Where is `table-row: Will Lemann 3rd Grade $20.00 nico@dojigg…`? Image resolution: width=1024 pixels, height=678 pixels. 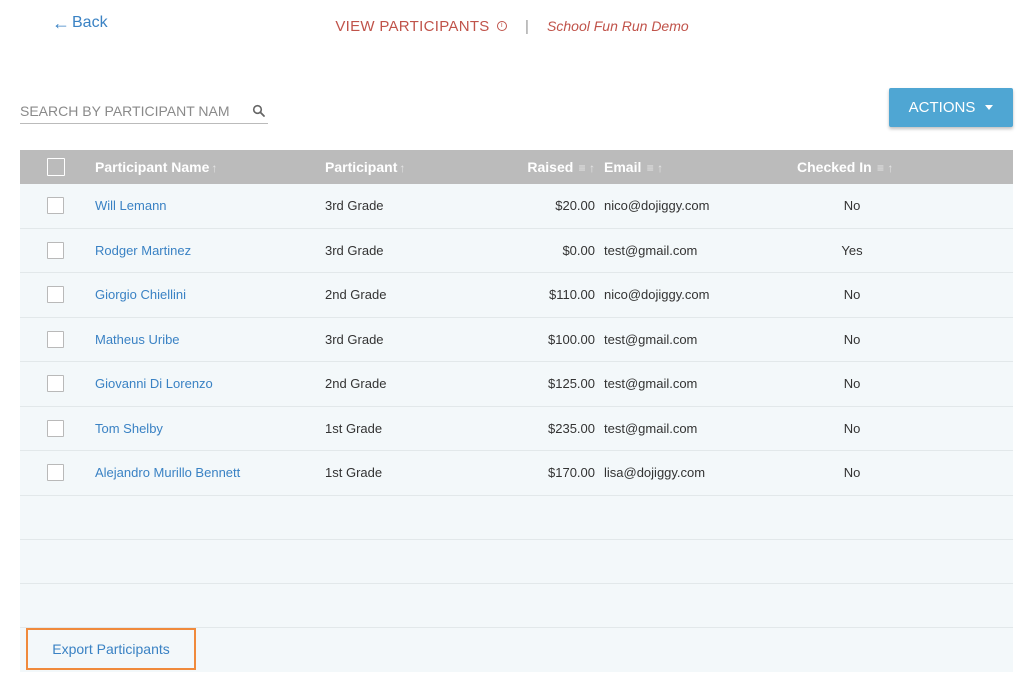 table-row: Will Lemann 3rd Grade $20.00 nico@dojigg… is located at coordinates (516, 206).